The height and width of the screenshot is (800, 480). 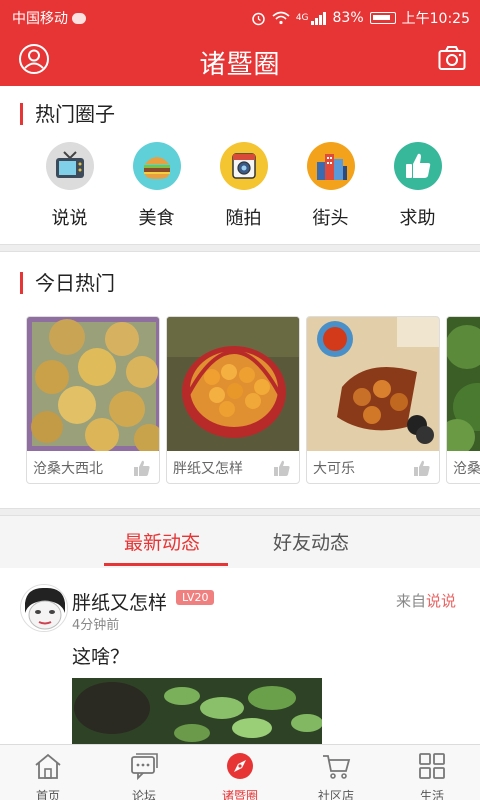 What do you see at coordinates (208, 468) in the screenshot?
I see `card-name: 胖纸又怎样` at bounding box center [208, 468].